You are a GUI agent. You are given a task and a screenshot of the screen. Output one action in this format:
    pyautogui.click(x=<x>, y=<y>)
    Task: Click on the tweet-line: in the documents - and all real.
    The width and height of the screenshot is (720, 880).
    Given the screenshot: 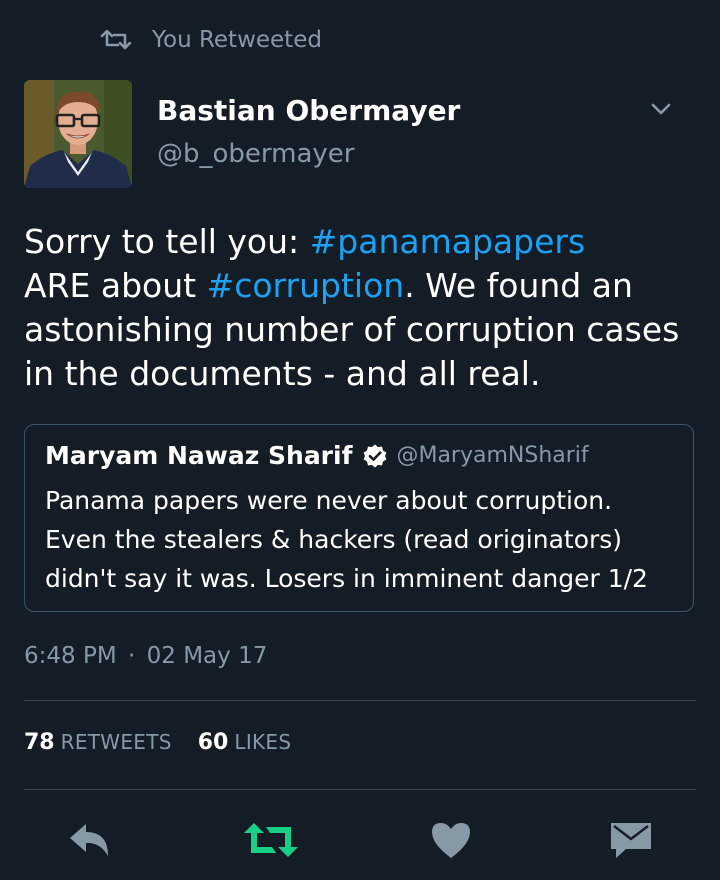 What is the action you would take?
    pyautogui.click(x=282, y=373)
    